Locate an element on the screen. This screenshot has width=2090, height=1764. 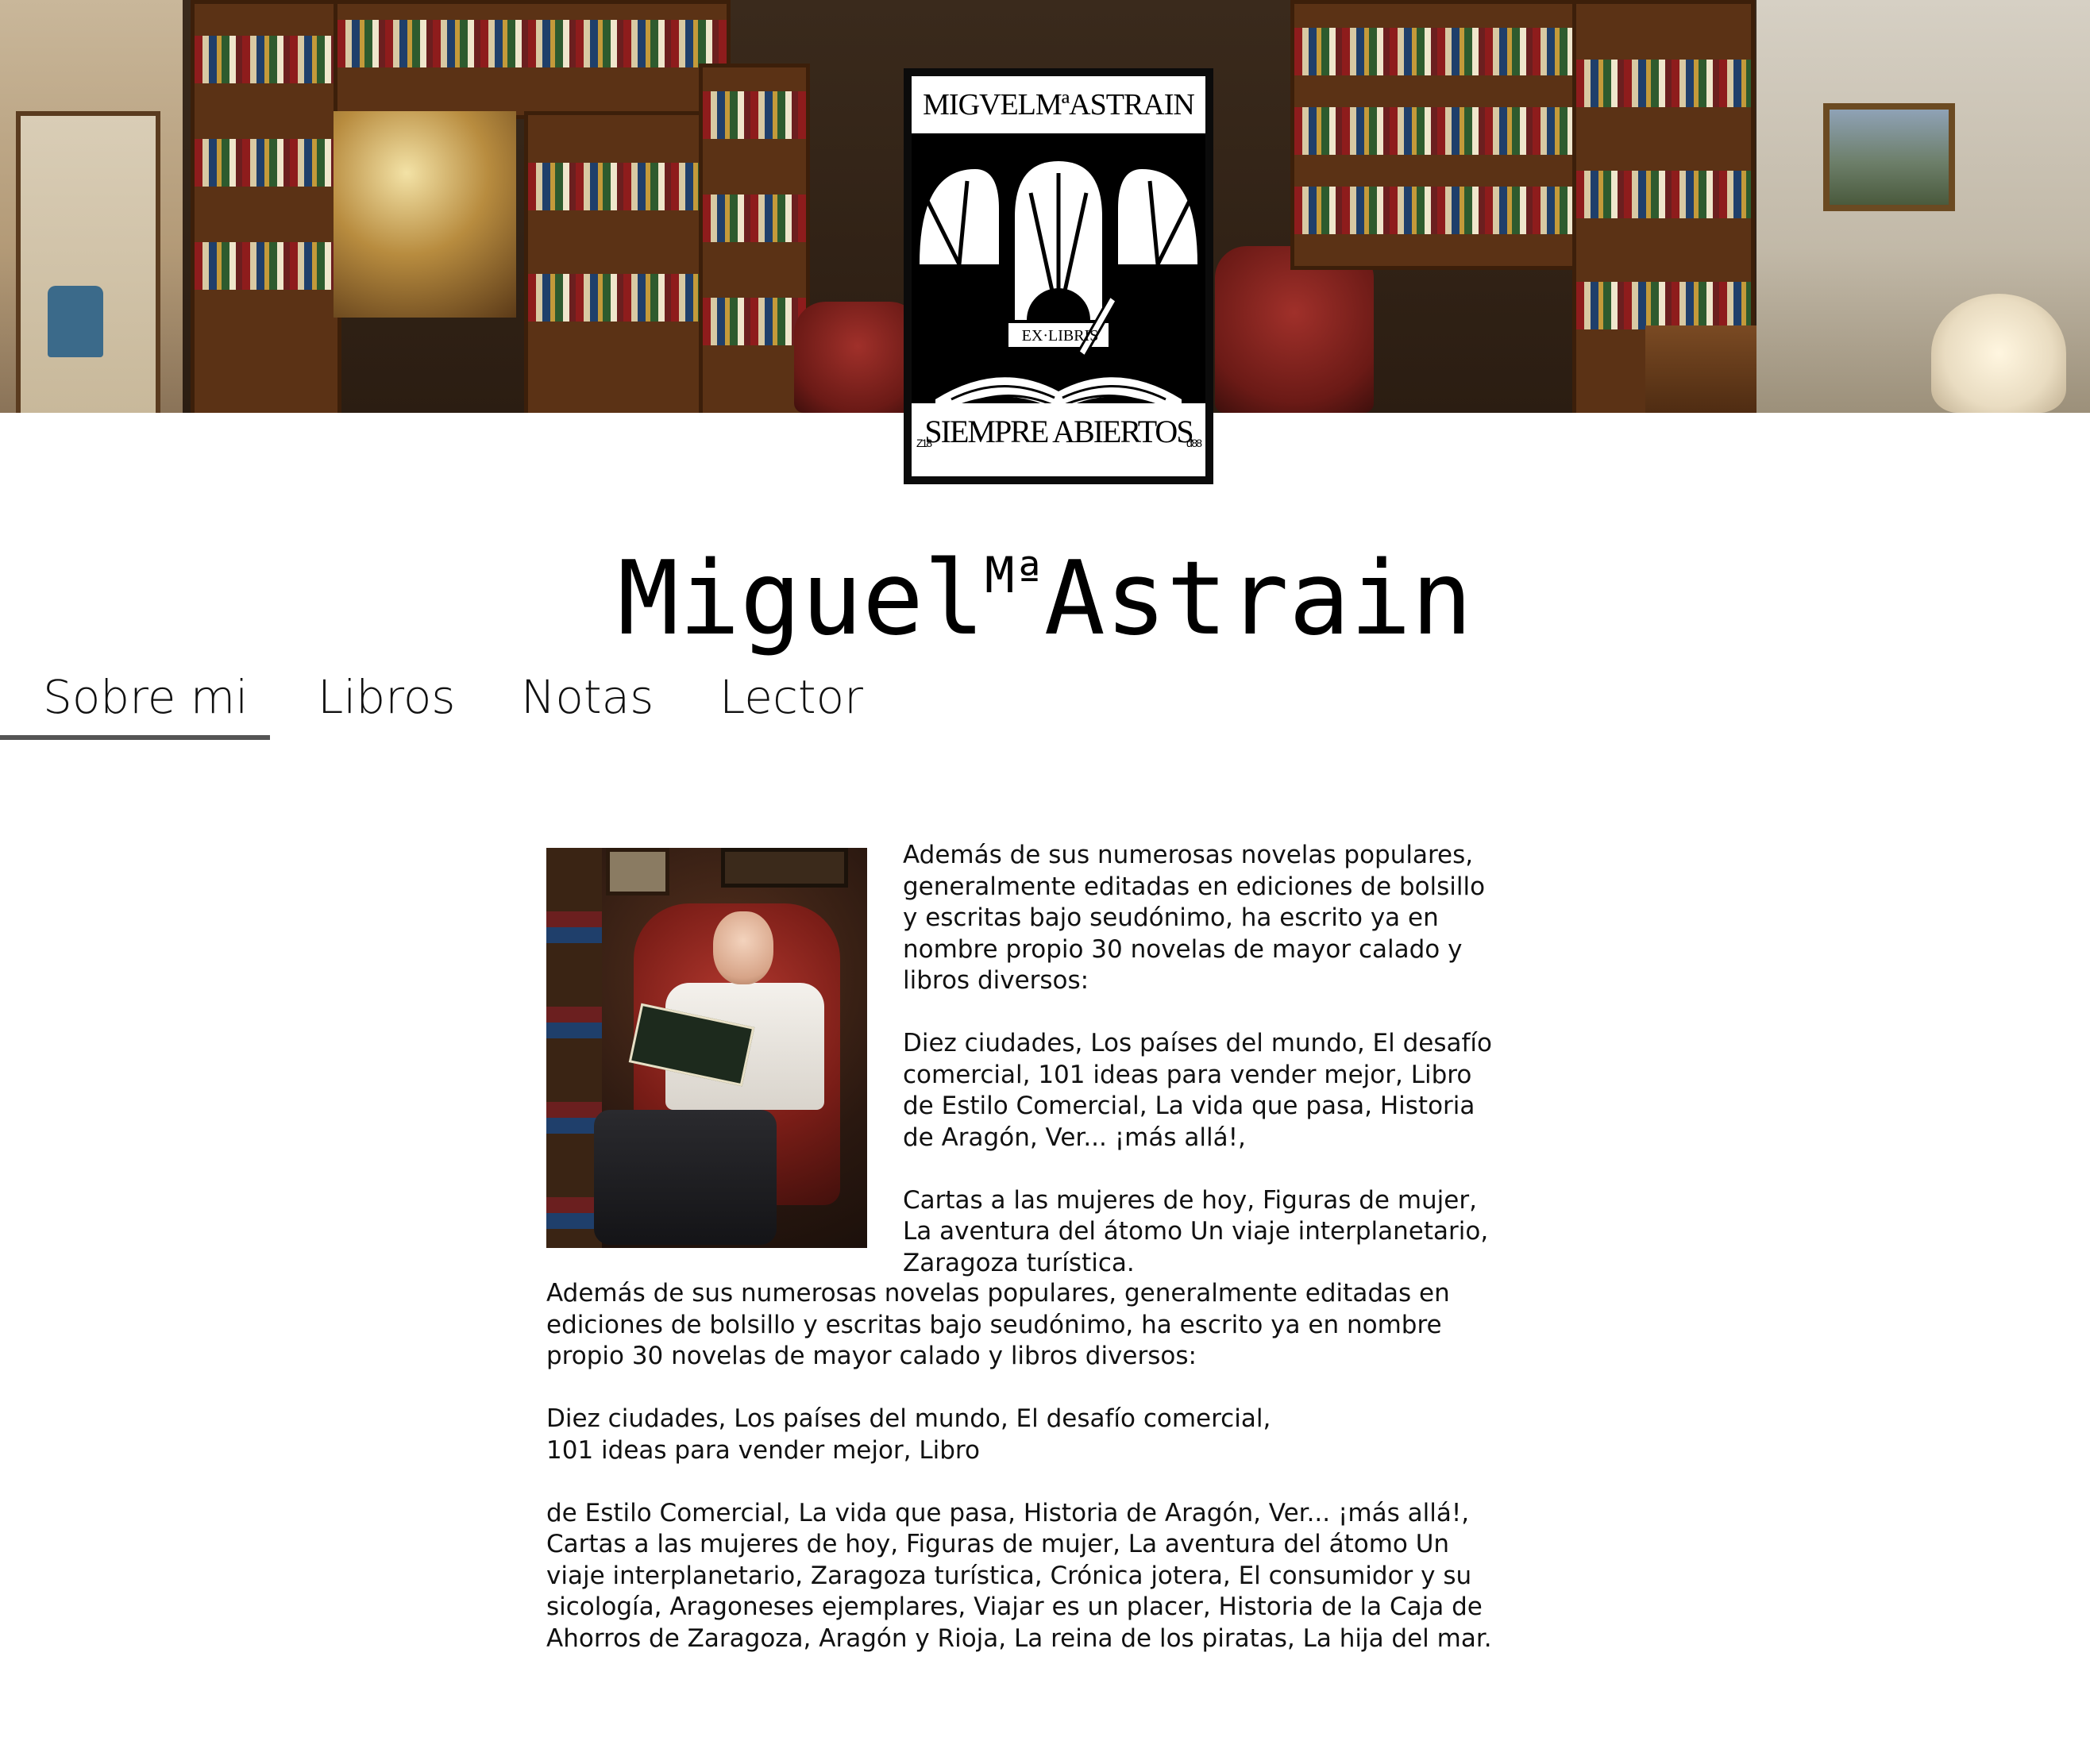
banner-blue-chair is located at coordinates (75, 321).